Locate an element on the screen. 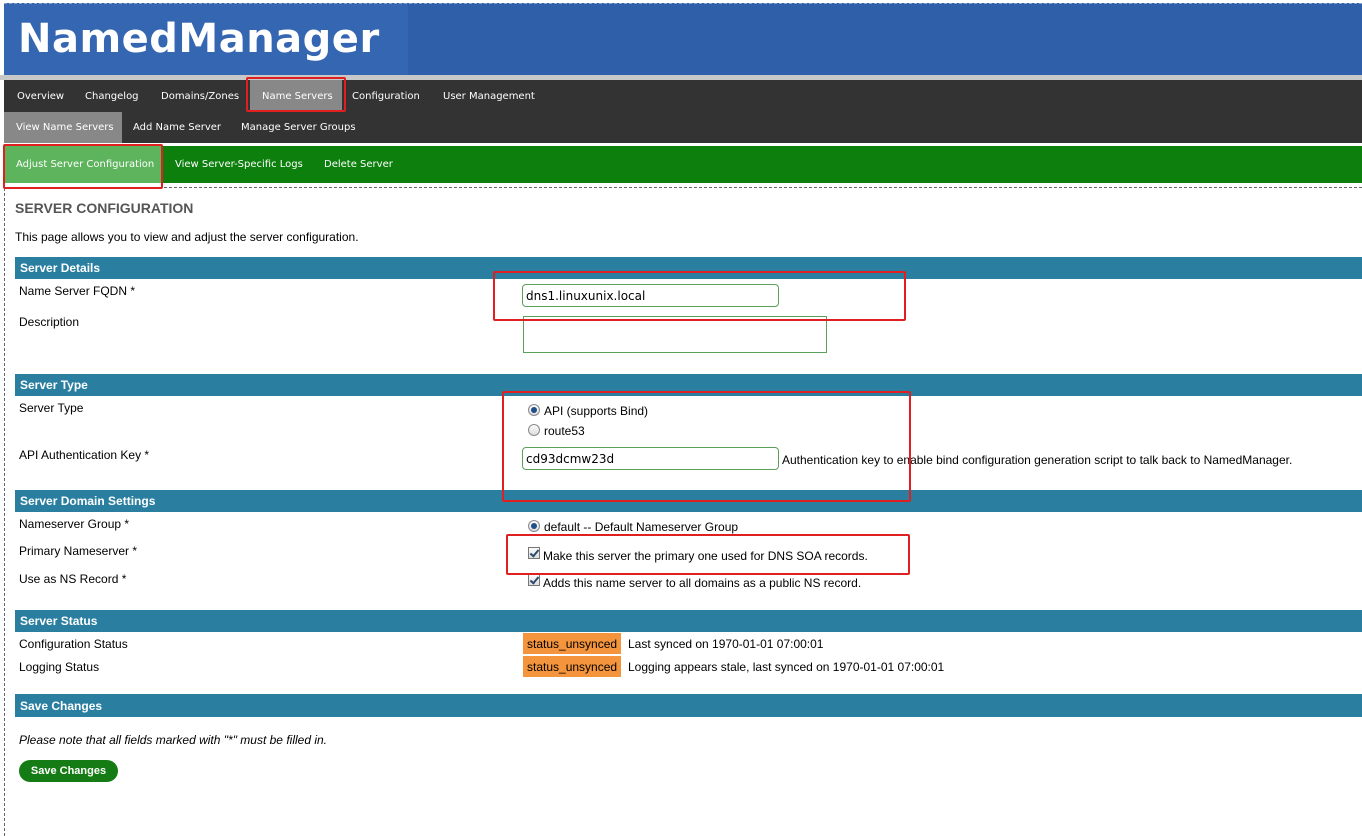 The width and height of the screenshot is (1362, 836). section-server-status: Server Status is located at coordinates (688, 621).